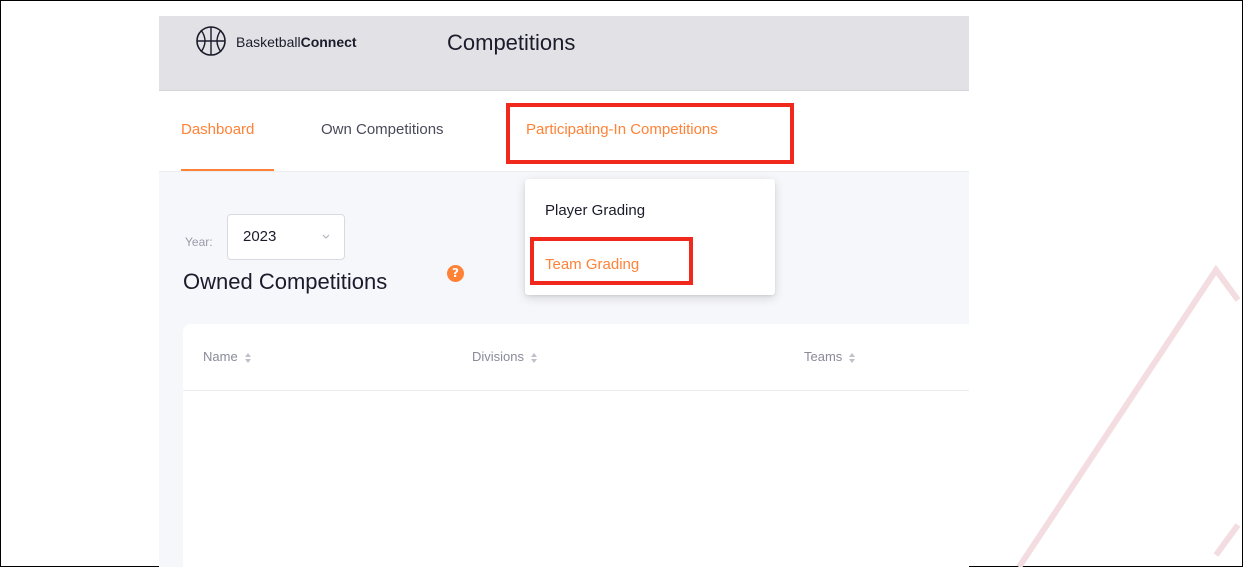 The width and height of the screenshot is (1243, 567). What do you see at coordinates (595, 210) in the screenshot?
I see `menu-item-player-grading: Player Grading` at bounding box center [595, 210].